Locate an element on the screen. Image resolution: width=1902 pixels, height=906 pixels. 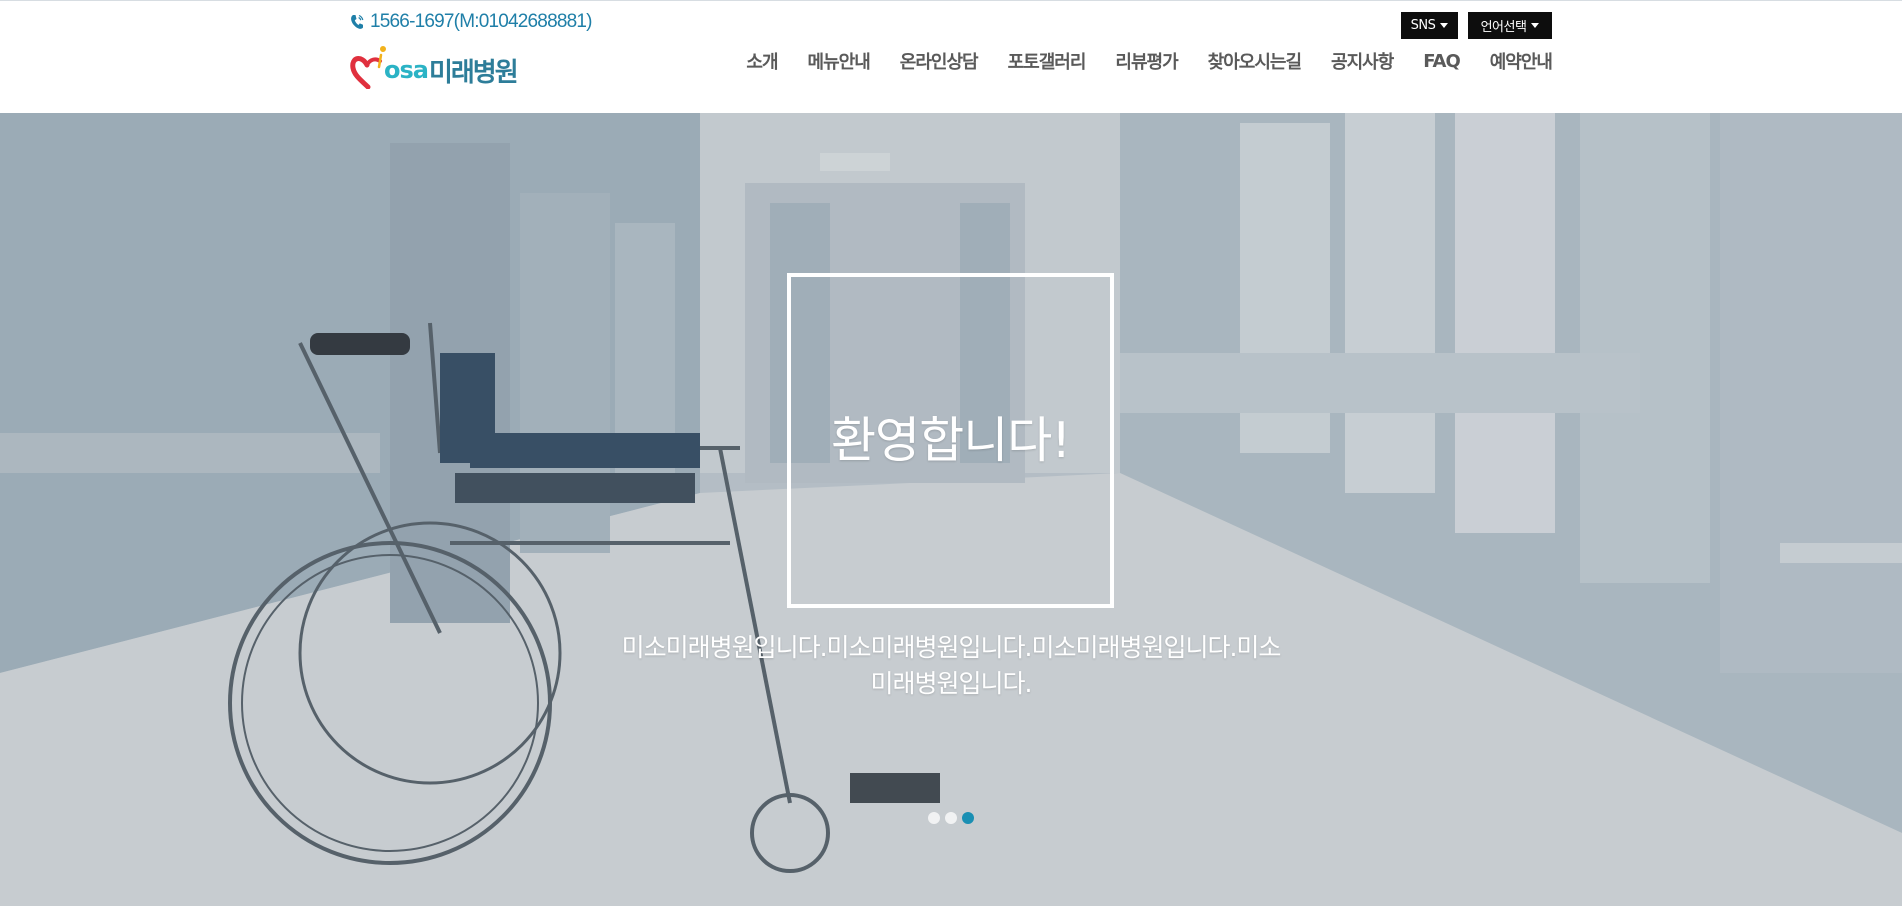
nav-item-photo-gallery: 포토갤러리 is located at coordinates (1047, 61).